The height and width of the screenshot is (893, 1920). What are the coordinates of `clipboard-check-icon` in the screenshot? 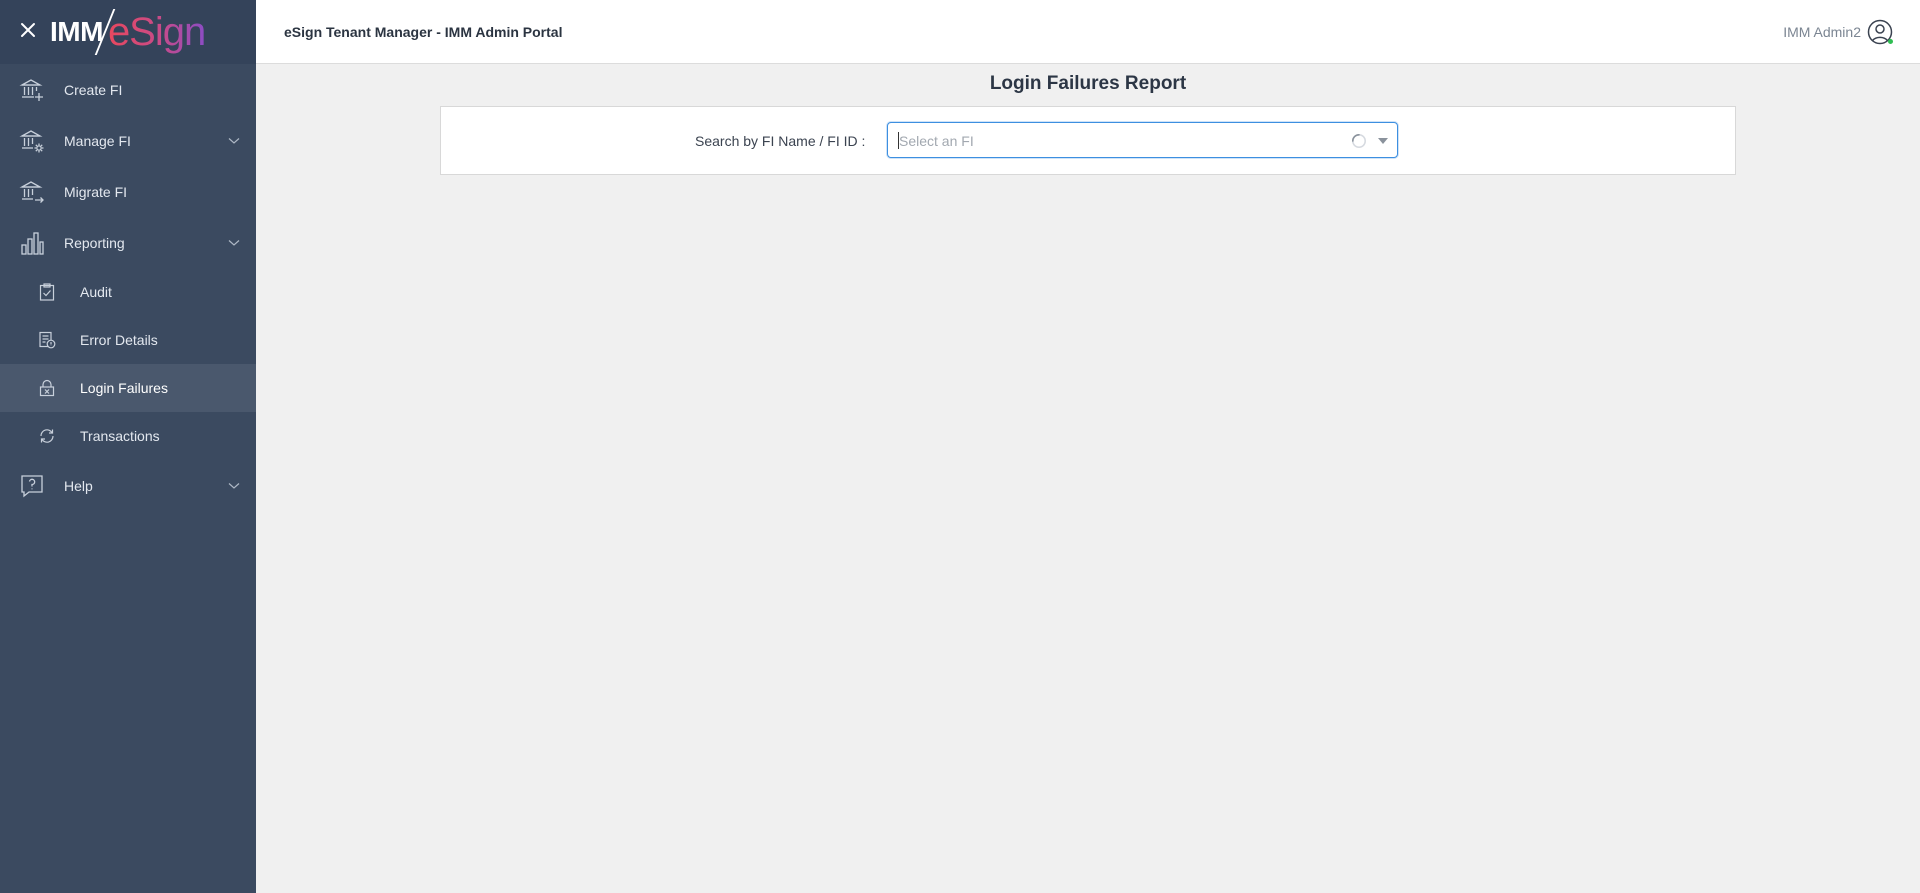 It's located at (47, 292).